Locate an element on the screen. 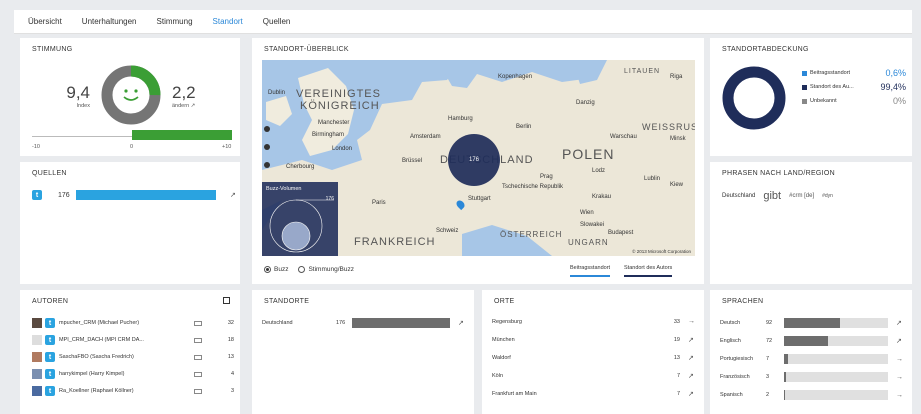  author-row: t SaschaFBO (Sascha Fredrich) 13 is located at coordinates (133, 357).